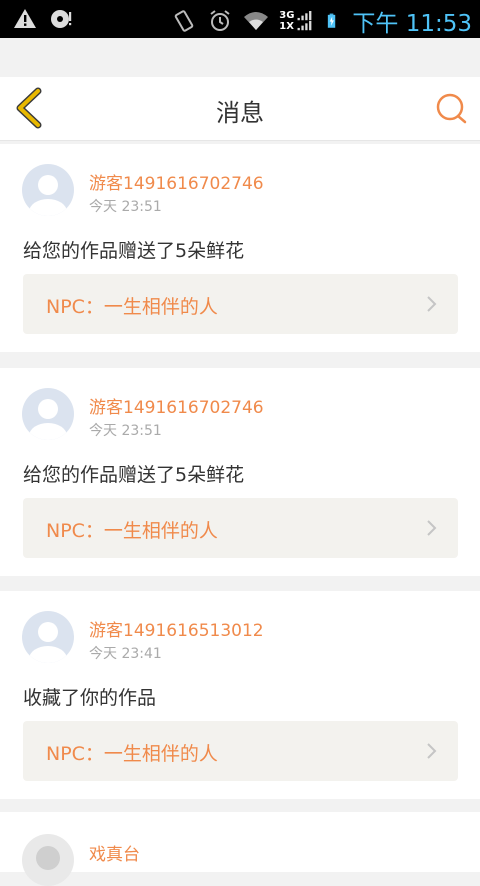  What do you see at coordinates (256, 21) in the screenshot?
I see `wifi-icon` at bounding box center [256, 21].